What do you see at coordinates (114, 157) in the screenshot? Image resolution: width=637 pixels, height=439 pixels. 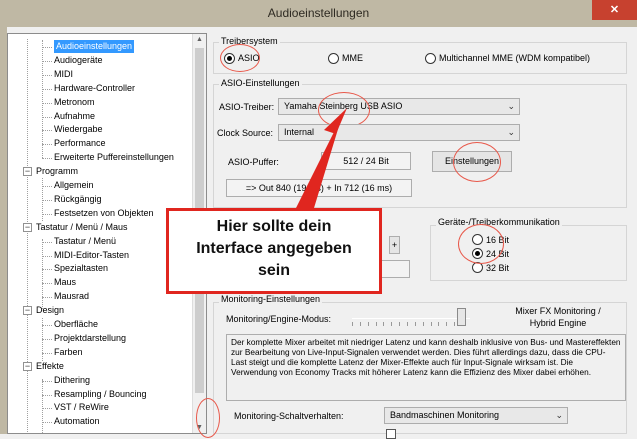 I see `tree-item: Erweiterte Puffereinstellungen` at bounding box center [114, 157].